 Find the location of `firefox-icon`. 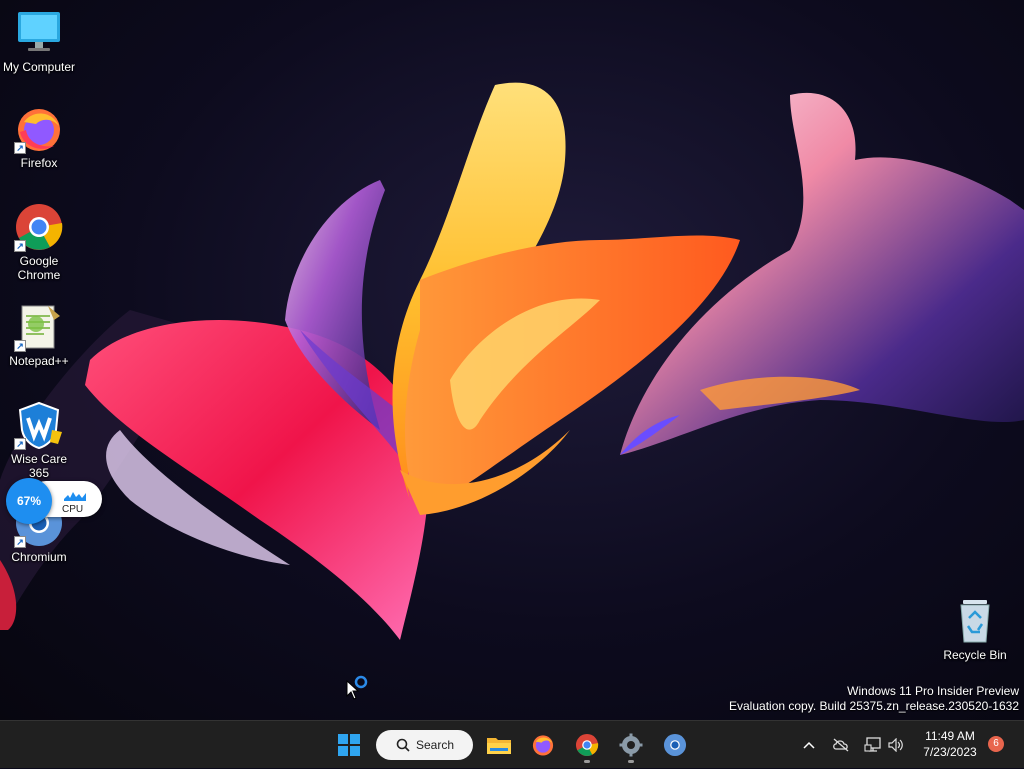

firefox-icon is located at coordinates (543, 745).